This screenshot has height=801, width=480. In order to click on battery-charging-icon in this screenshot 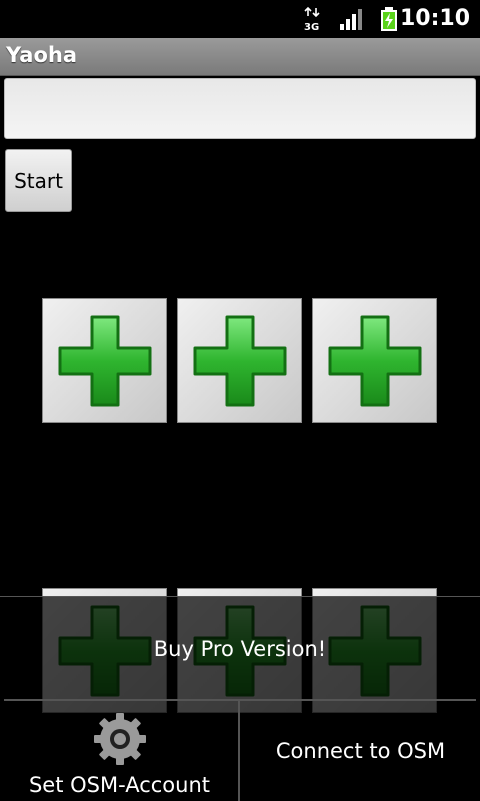, I will do `click(389, 19)`.